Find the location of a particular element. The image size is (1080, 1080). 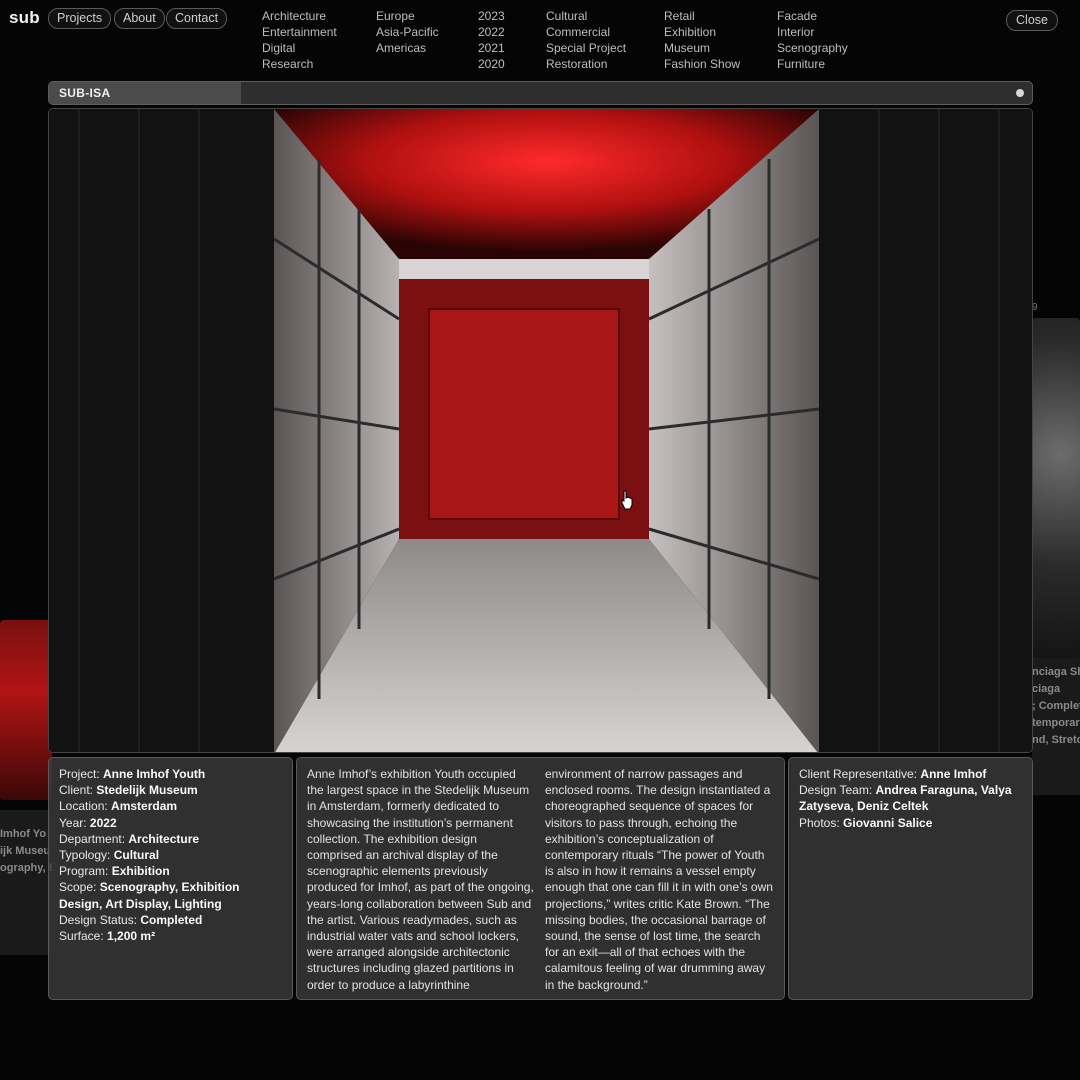

credit-row: Client Representative: Anne Imhof is located at coordinates (910, 774).